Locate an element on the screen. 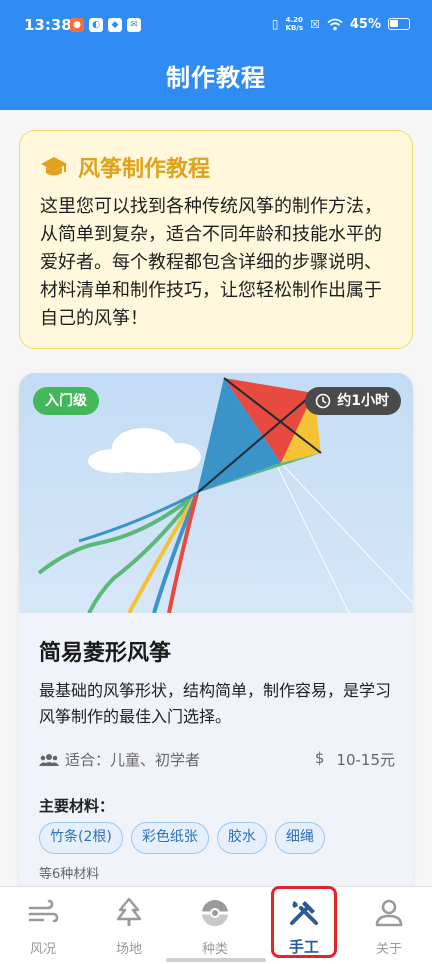 The image size is (432, 964). level-badge: 入门级 is located at coordinates (66, 401).